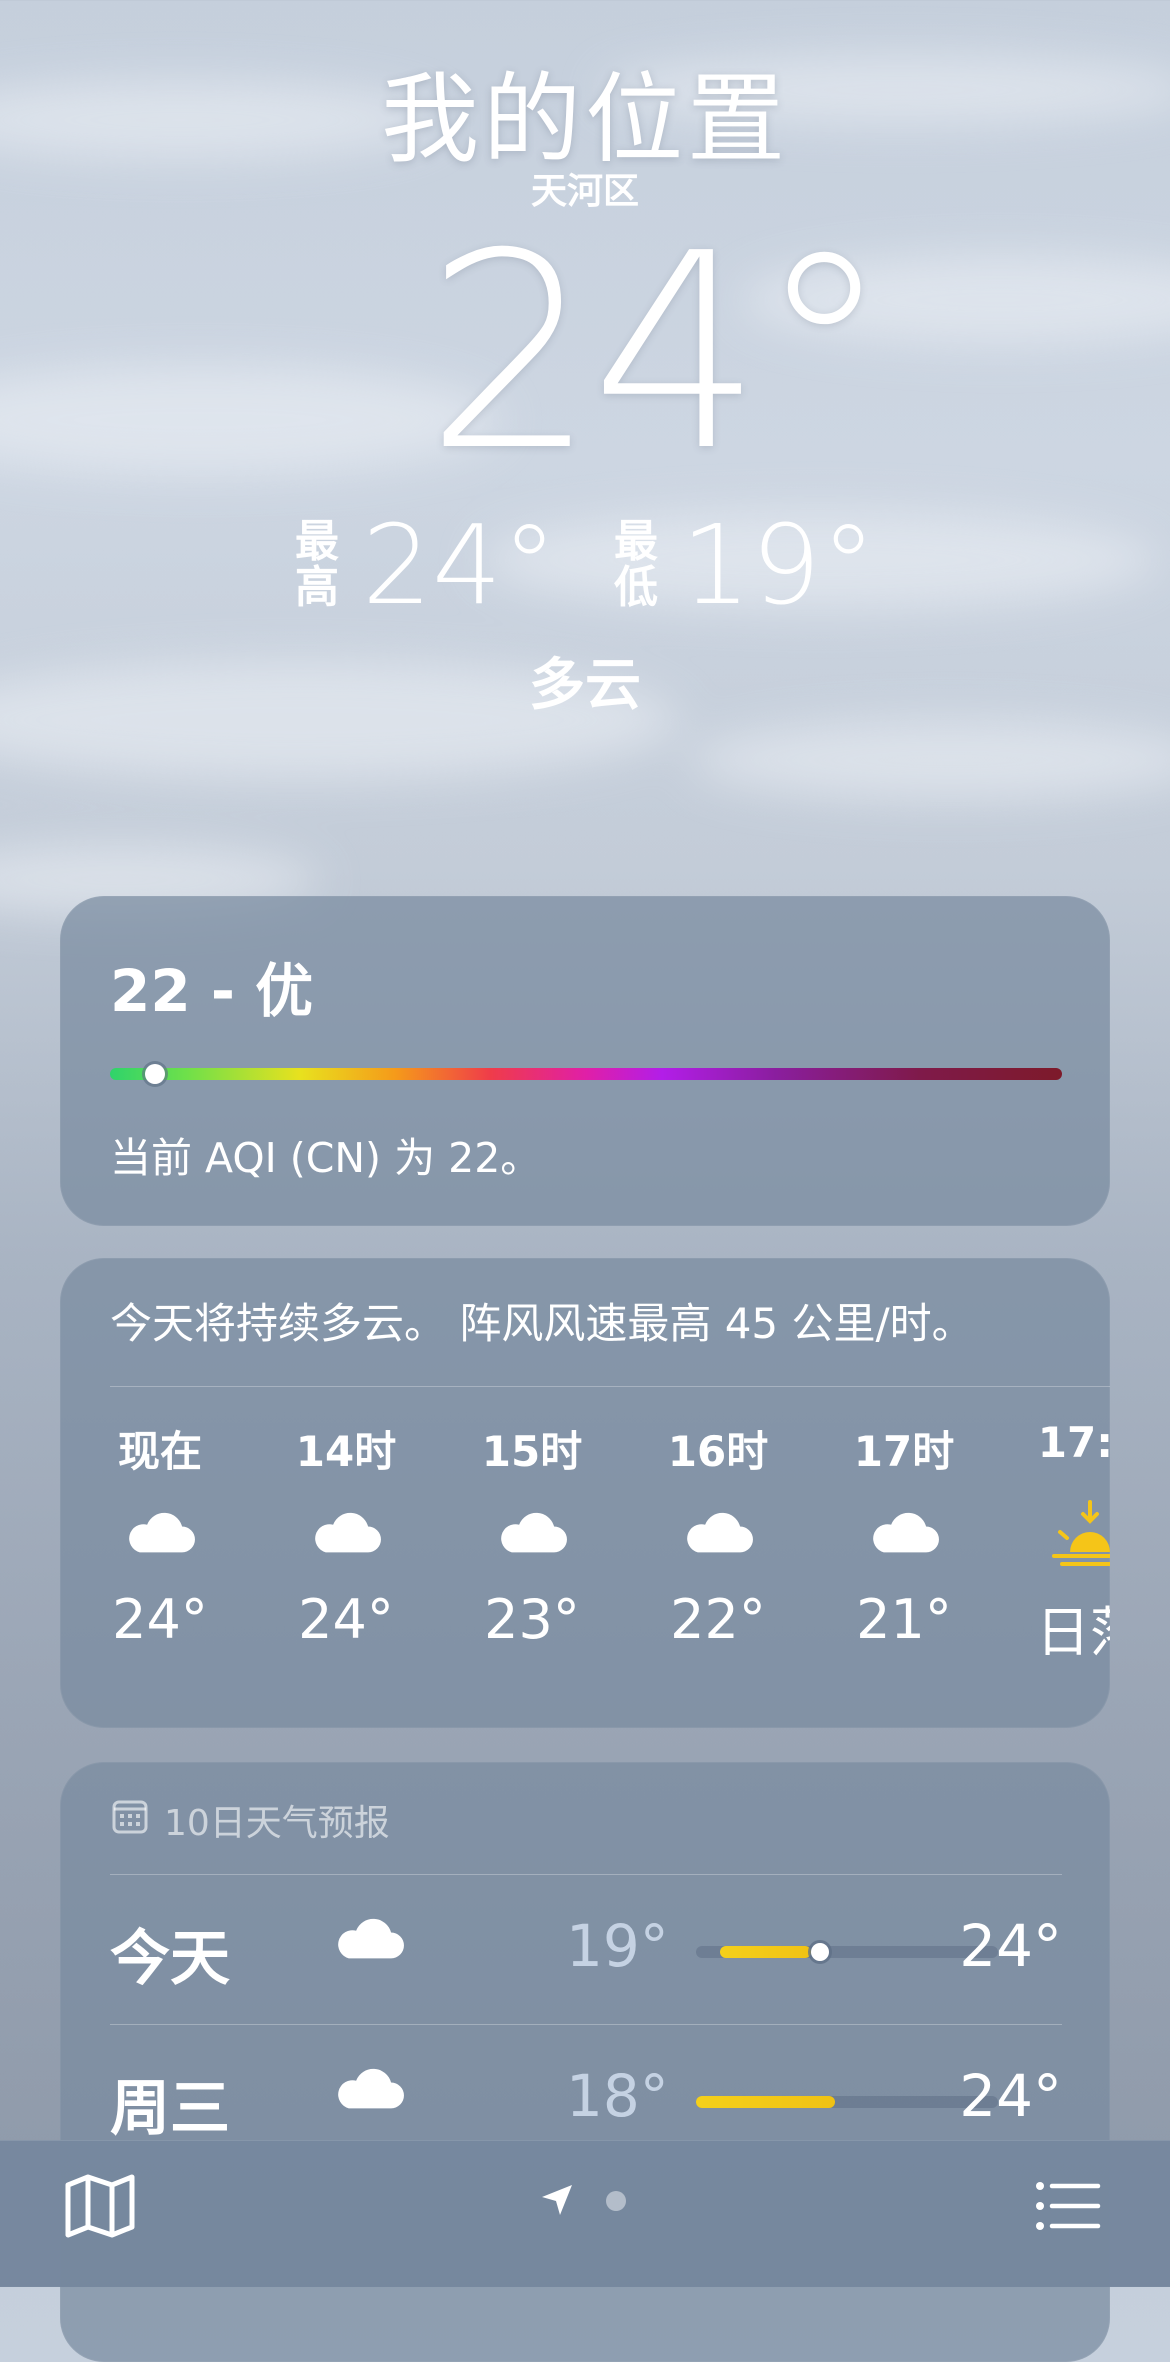  Describe the element at coordinates (585, 2213) in the screenshot. I see `bottom-toolbar` at that location.